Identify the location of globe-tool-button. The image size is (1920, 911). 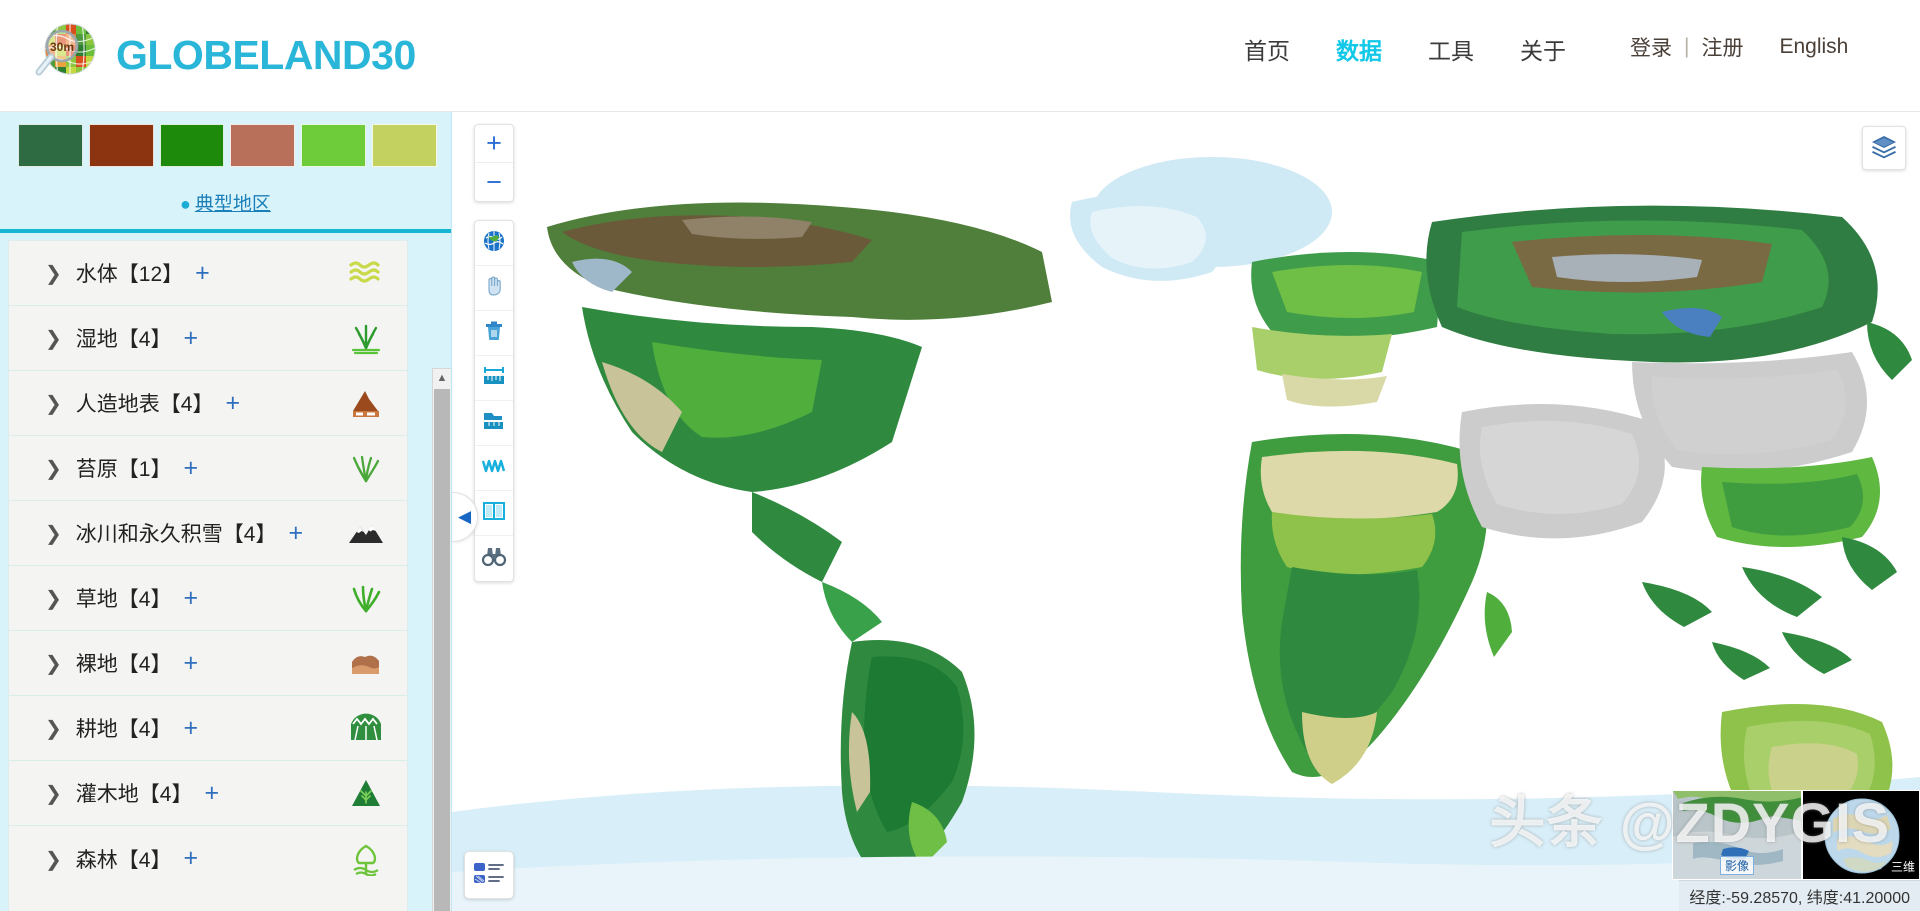
(494, 243).